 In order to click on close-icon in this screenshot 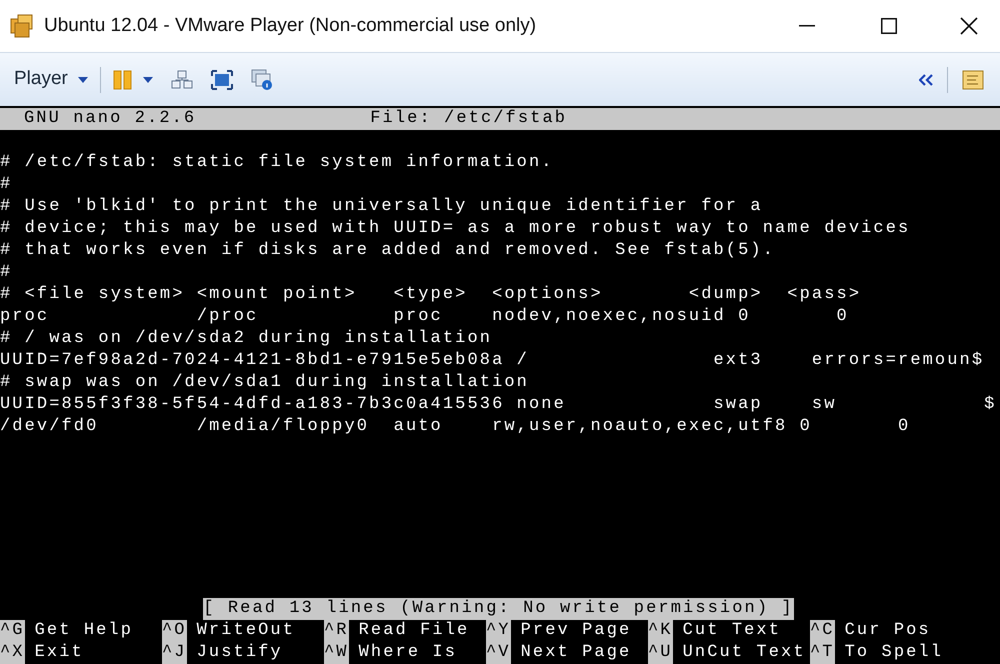, I will do `click(969, 26)`.